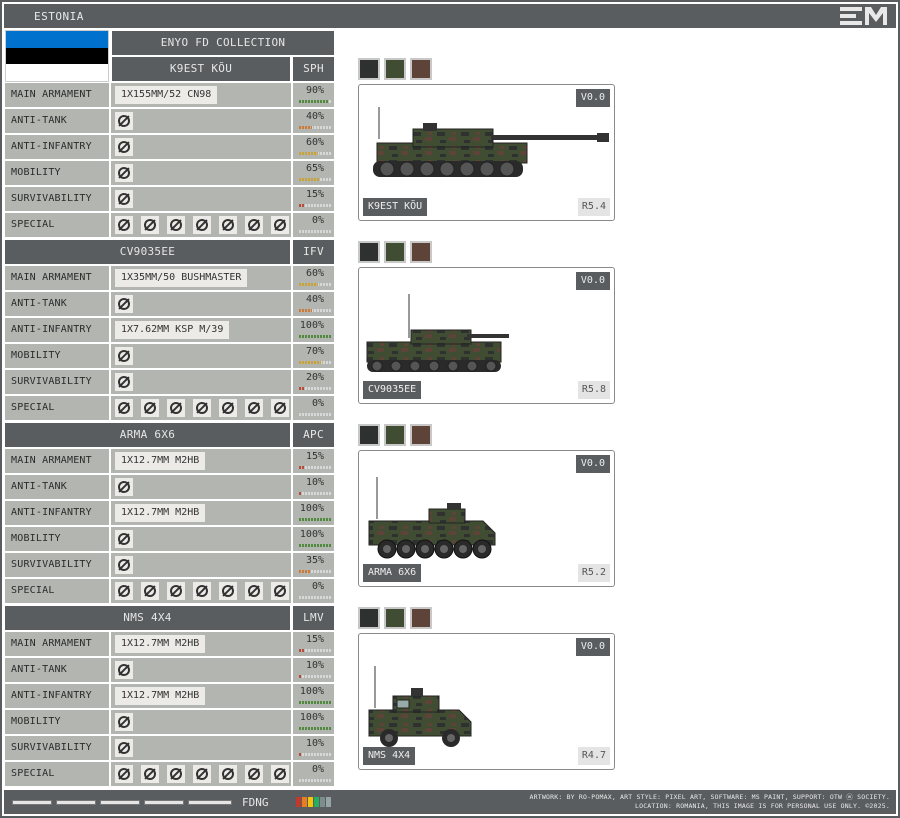 The height and width of the screenshot is (818, 900). What do you see at coordinates (223, 43) in the screenshot?
I see `collection-title: ENYO FD COLLECTION` at bounding box center [223, 43].